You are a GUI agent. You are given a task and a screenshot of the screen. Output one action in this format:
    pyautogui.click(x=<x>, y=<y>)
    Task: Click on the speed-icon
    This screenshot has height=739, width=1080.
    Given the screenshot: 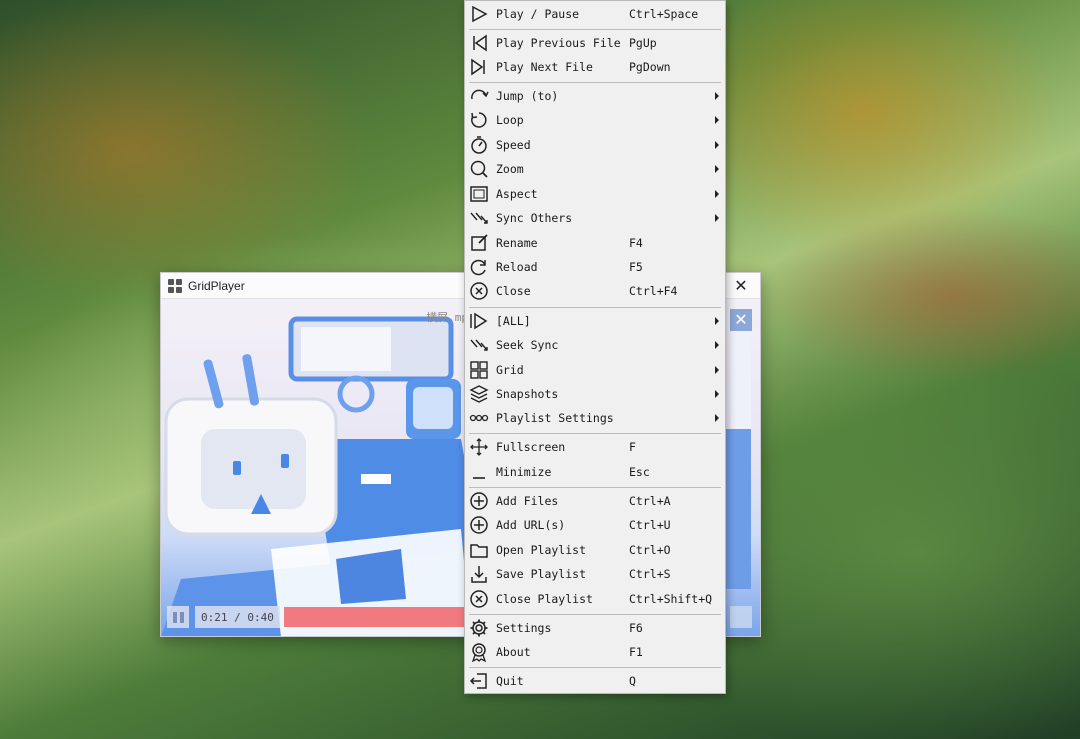 What is the action you would take?
    pyautogui.click(x=479, y=145)
    